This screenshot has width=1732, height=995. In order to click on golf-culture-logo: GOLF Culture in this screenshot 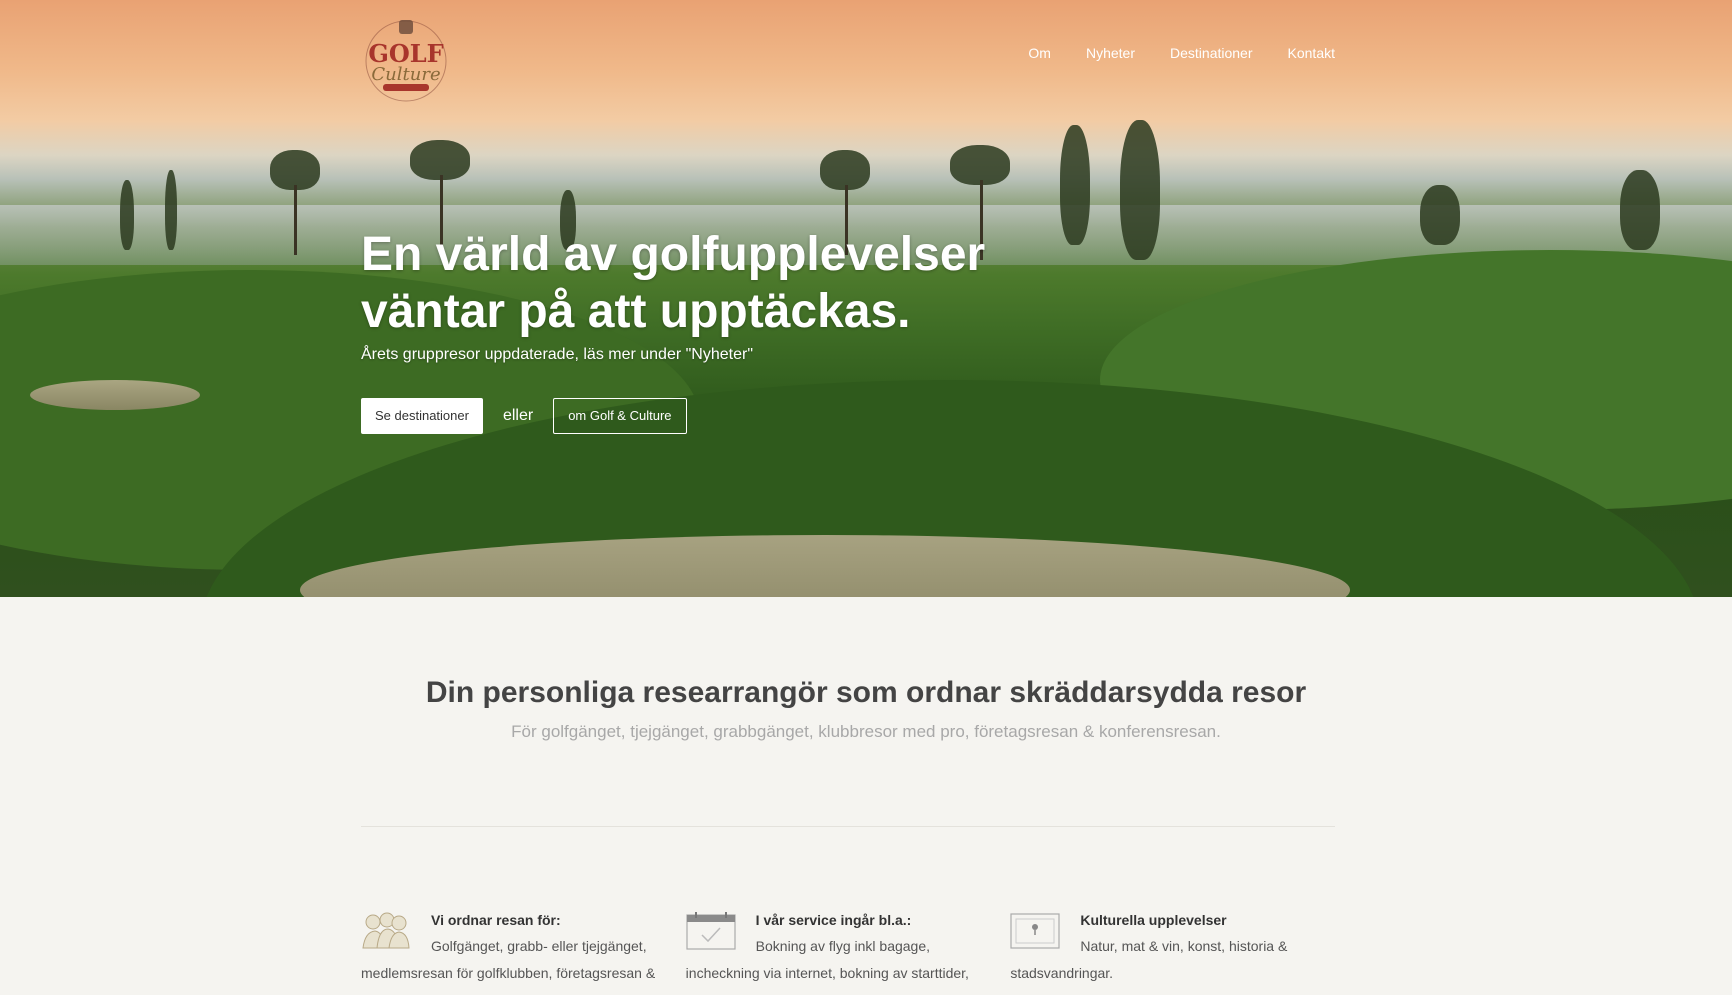, I will do `click(406, 62)`.